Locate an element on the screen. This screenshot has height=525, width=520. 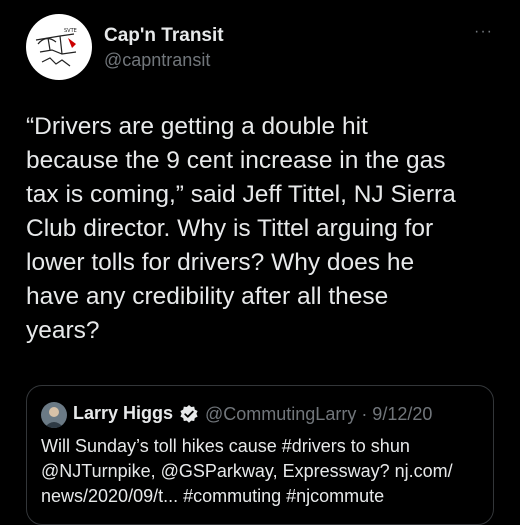
author-display-name: Cap'n Transit is located at coordinates (164, 36).